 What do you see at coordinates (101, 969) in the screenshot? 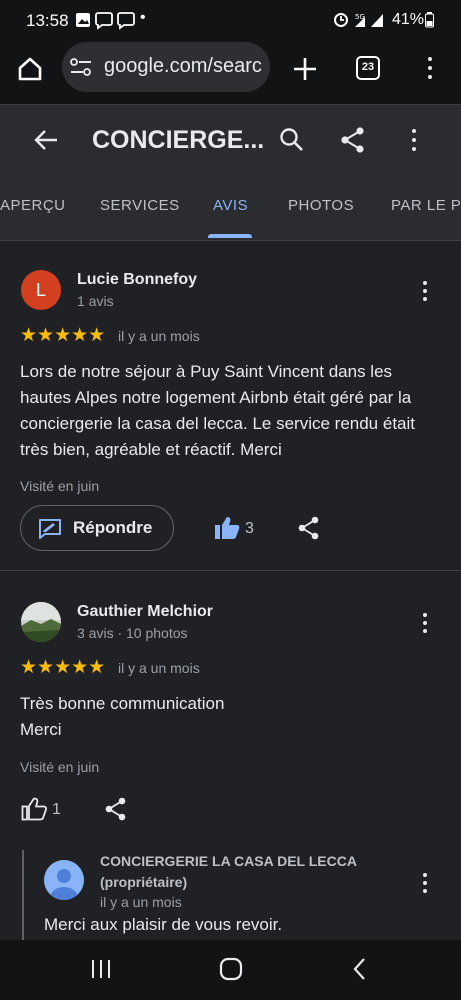
I see `recent-apps-icon` at bounding box center [101, 969].